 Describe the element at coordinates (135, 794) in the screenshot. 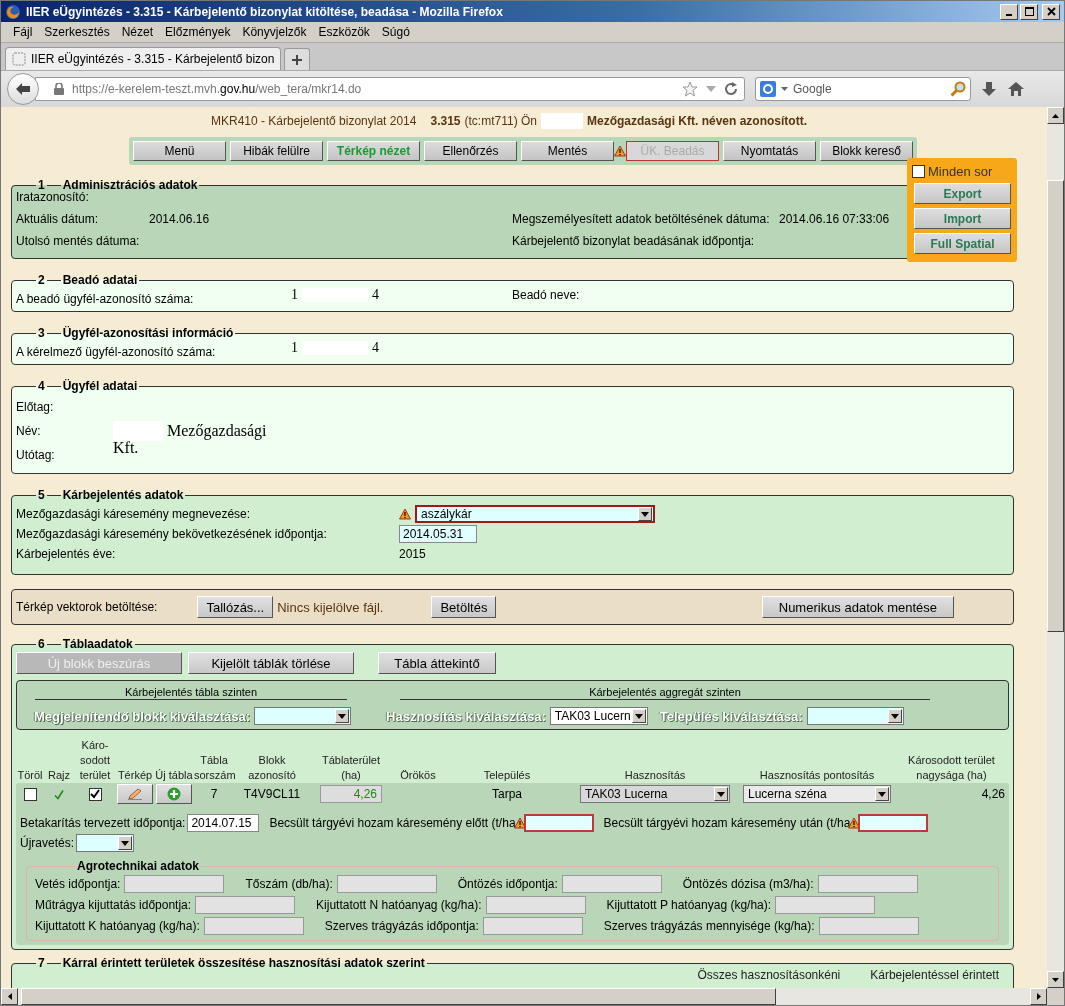

I see `edit-map-button` at that location.